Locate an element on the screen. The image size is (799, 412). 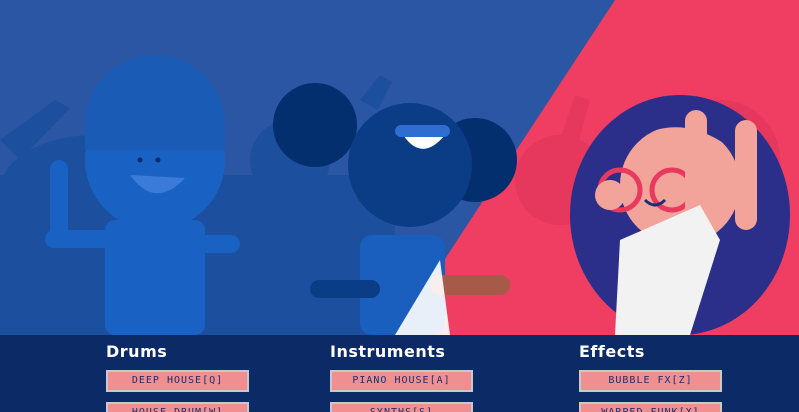
pad-house-drum: HOUSE DRUM[W] is located at coordinates (177, 407).